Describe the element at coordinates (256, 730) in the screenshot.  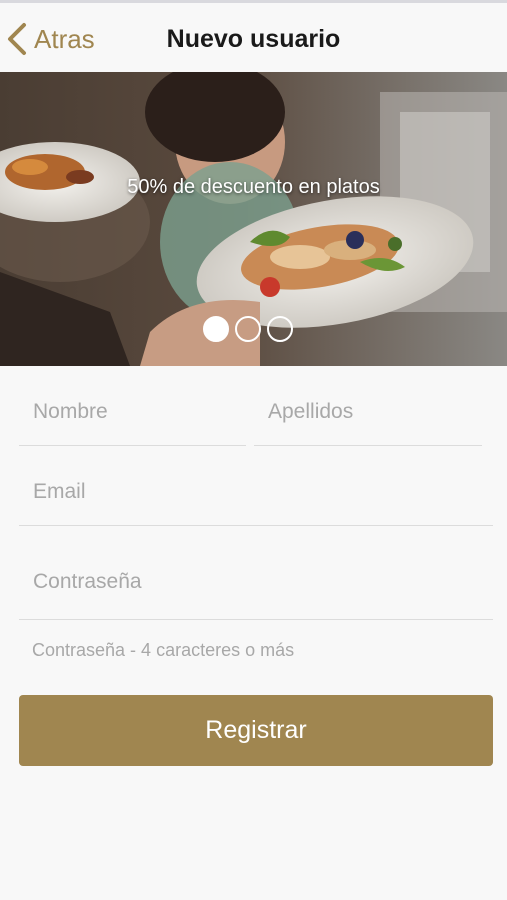
I see `register-button: Registrar` at that location.